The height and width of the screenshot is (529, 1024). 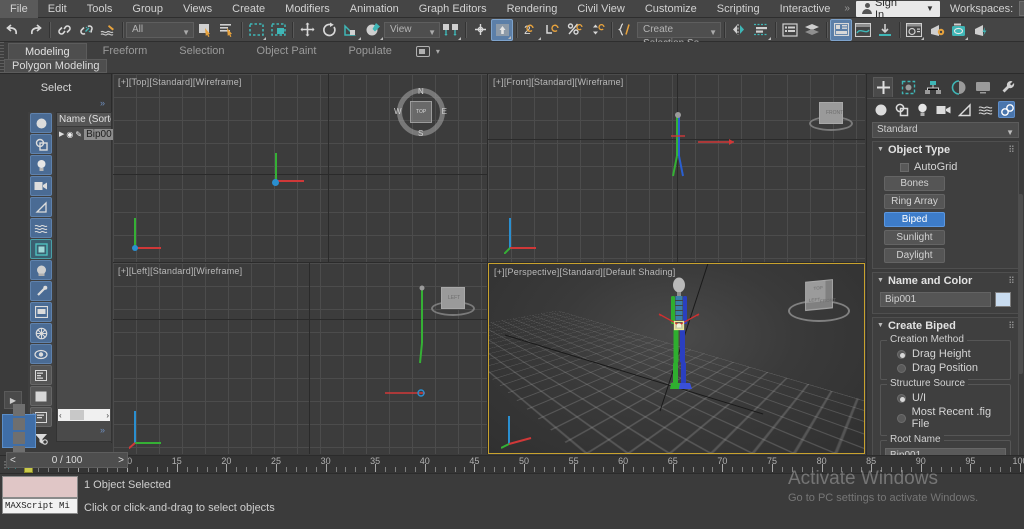 I want to click on ribbon-tab-object-paint: Object Paint, so click(x=287, y=51).